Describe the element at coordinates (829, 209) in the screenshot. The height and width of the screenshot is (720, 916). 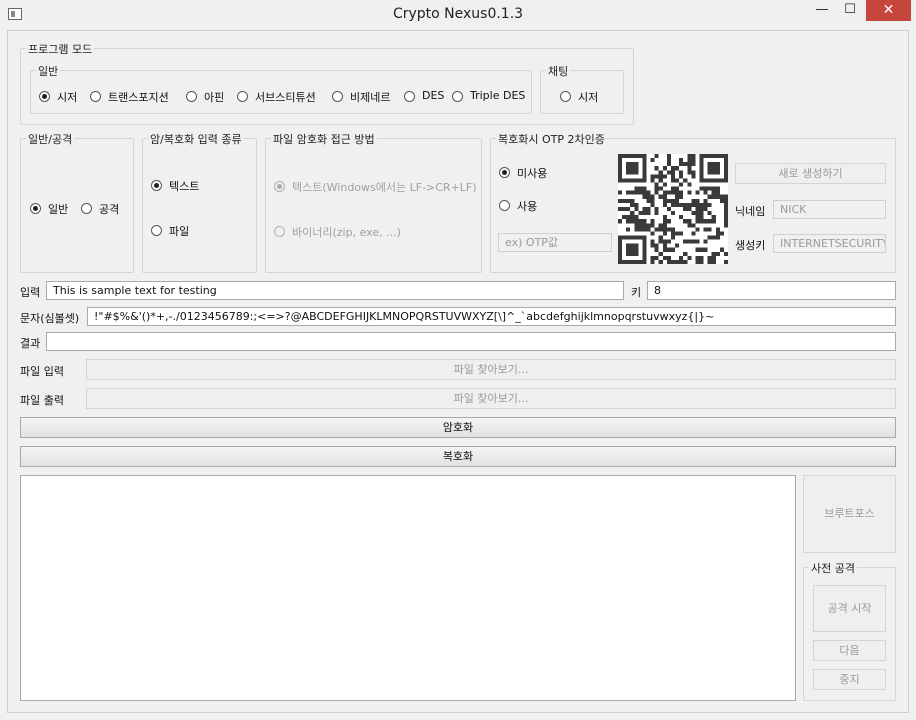
I see `nickname-field: NICK` at that location.